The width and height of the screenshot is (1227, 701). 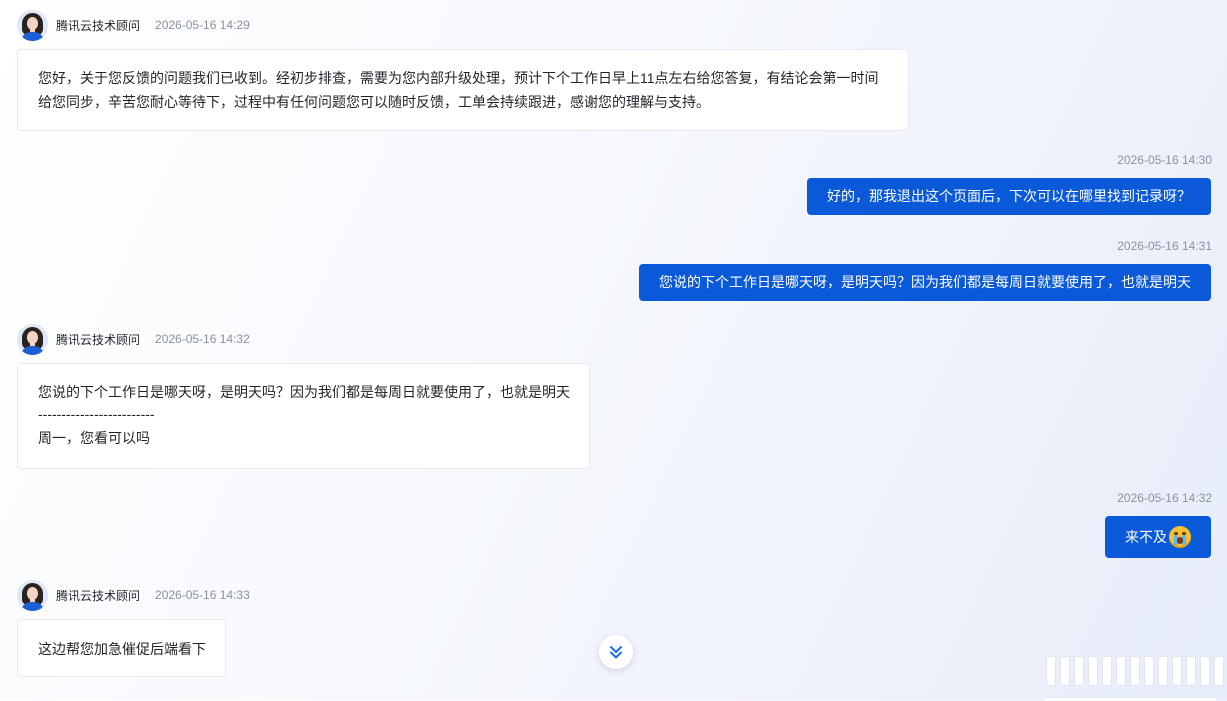 I want to click on agent-message-bubble: 这边帮您加急催促后端看下, so click(x=121, y=648).